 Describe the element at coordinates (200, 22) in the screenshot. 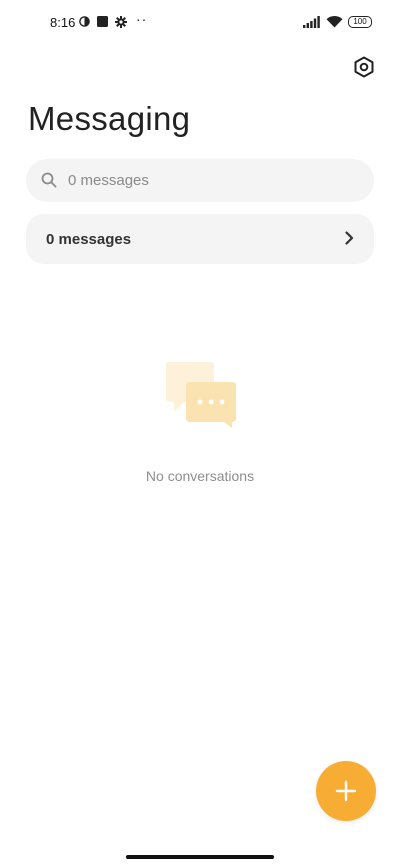

I see `status-bar: 8:16 ·· 100` at that location.